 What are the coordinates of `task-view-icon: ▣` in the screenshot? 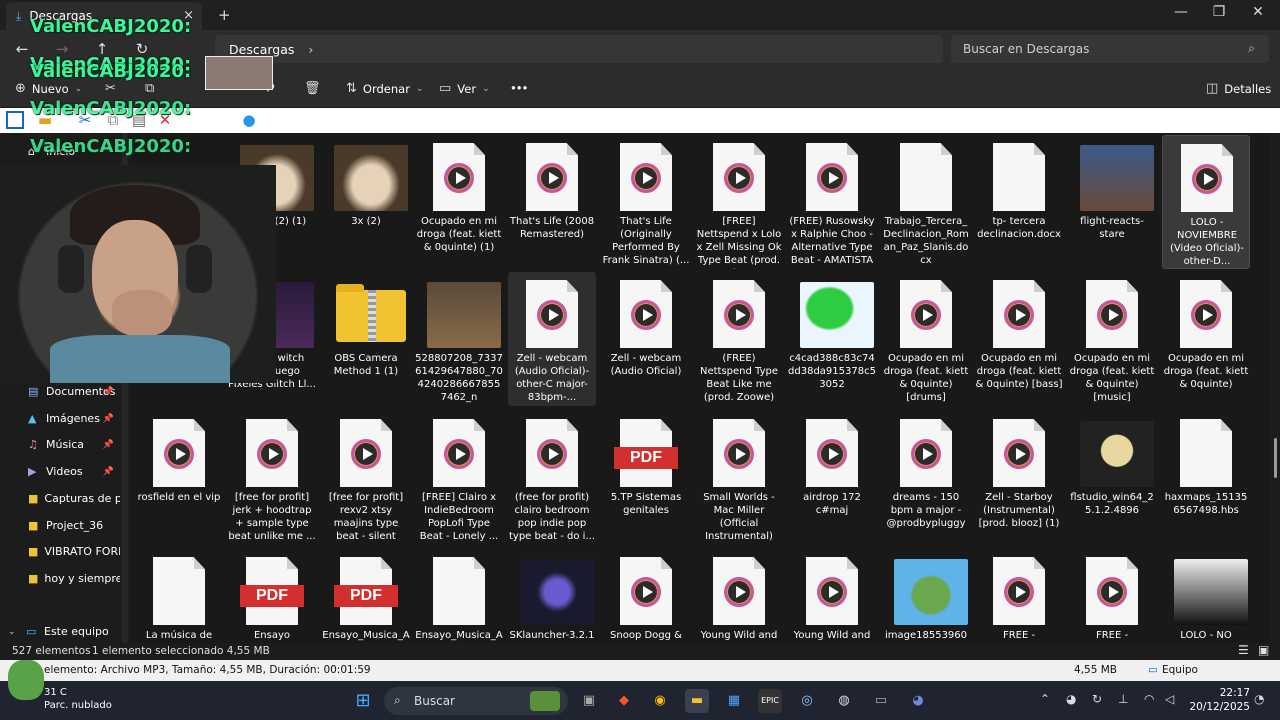 It's located at (589, 701).